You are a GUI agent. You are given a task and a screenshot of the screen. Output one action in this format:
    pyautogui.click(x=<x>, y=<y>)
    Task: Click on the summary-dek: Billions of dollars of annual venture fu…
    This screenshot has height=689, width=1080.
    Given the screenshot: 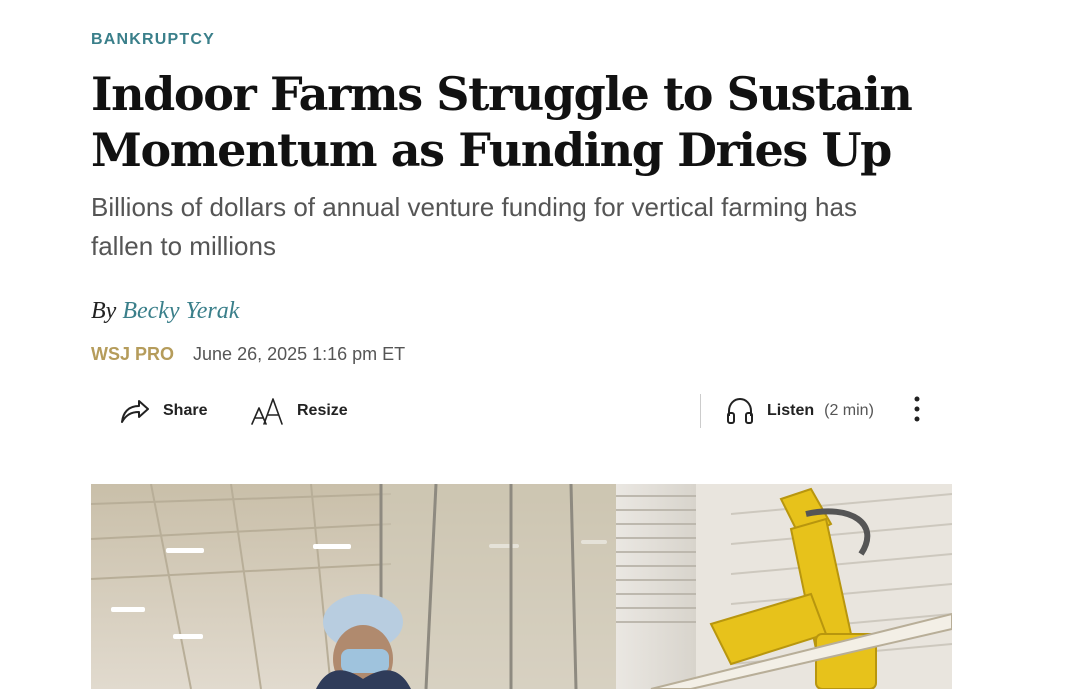 What is the action you would take?
    pyautogui.click(x=506, y=227)
    